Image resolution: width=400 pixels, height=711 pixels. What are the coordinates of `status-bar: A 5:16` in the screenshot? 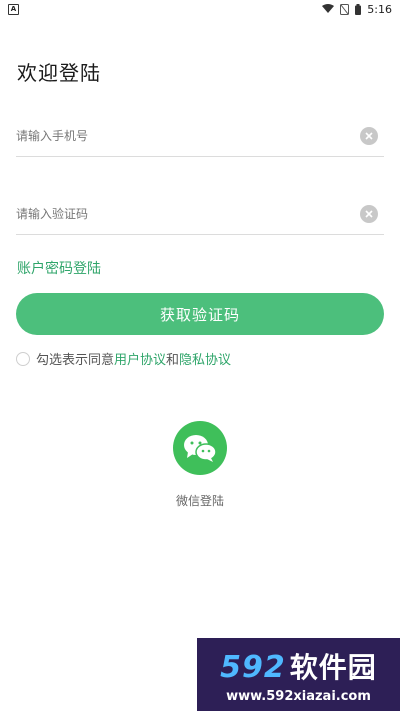 It's located at (200, 9).